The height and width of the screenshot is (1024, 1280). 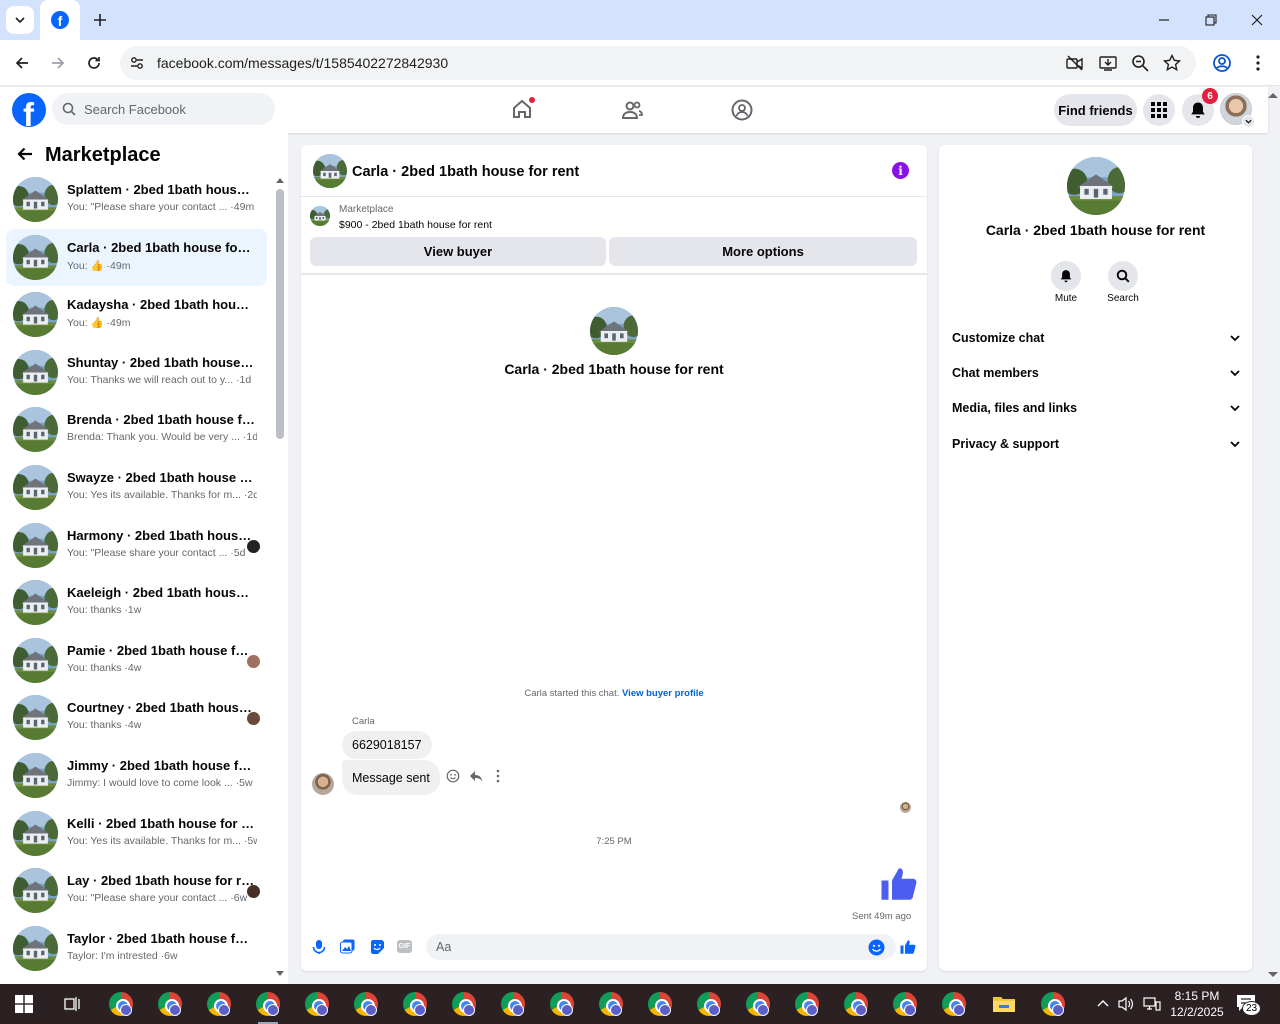 What do you see at coordinates (1211, 20) in the screenshot?
I see `restore-button` at bounding box center [1211, 20].